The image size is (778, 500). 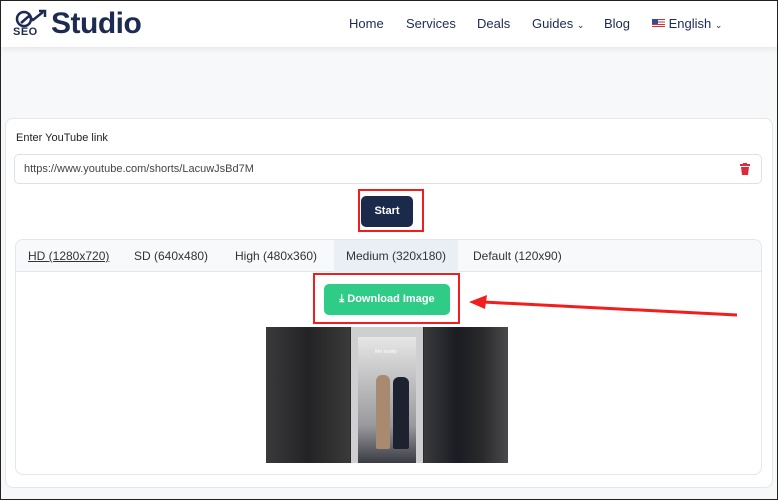 I want to click on logo: SEO Studio, so click(x=88, y=24).